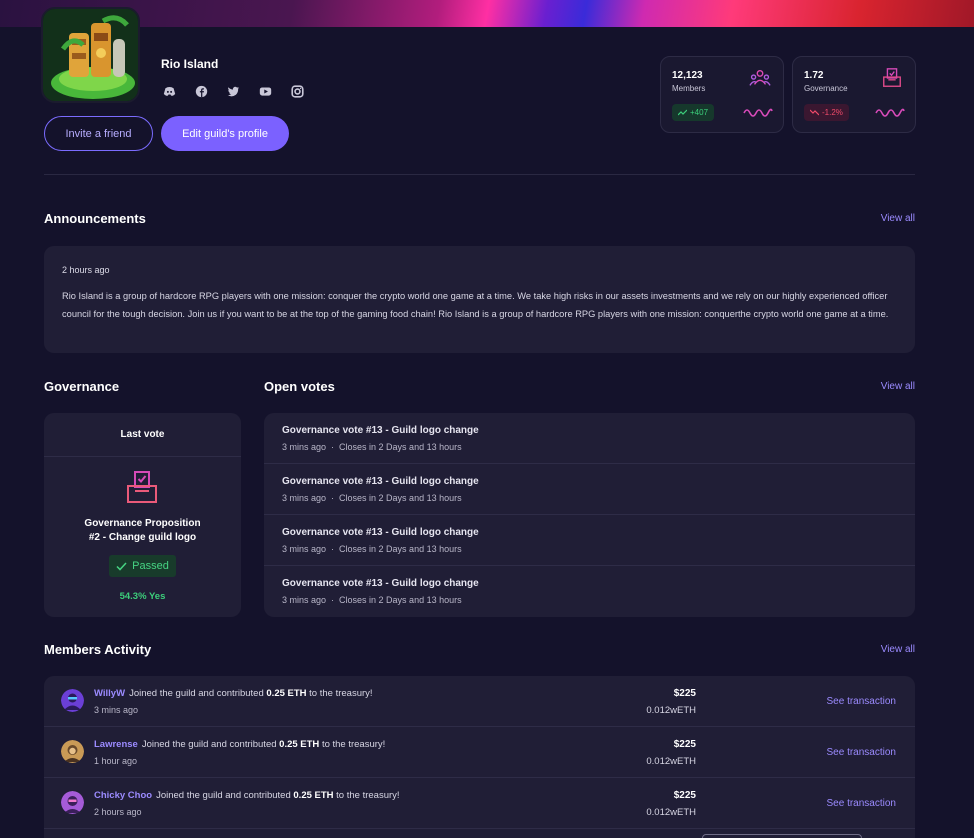 The height and width of the screenshot is (838, 974). What do you see at coordinates (95, 218) in the screenshot?
I see `announcements-title: Announcements` at bounding box center [95, 218].